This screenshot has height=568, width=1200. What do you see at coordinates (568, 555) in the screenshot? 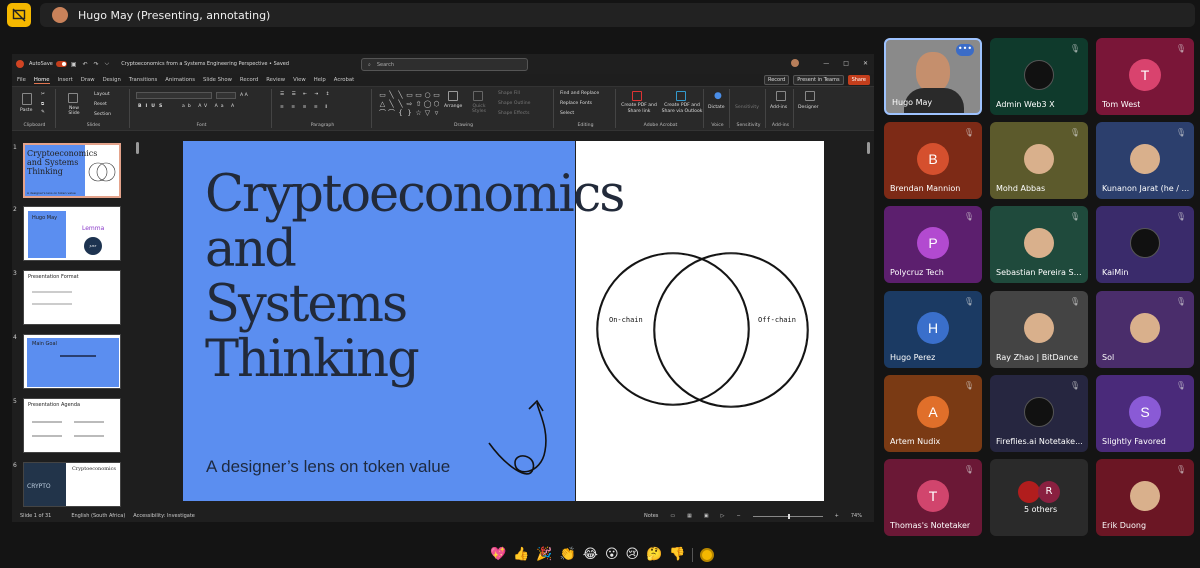
I see `reaction-applause-icon: 👏` at bounding box center [568, 555].